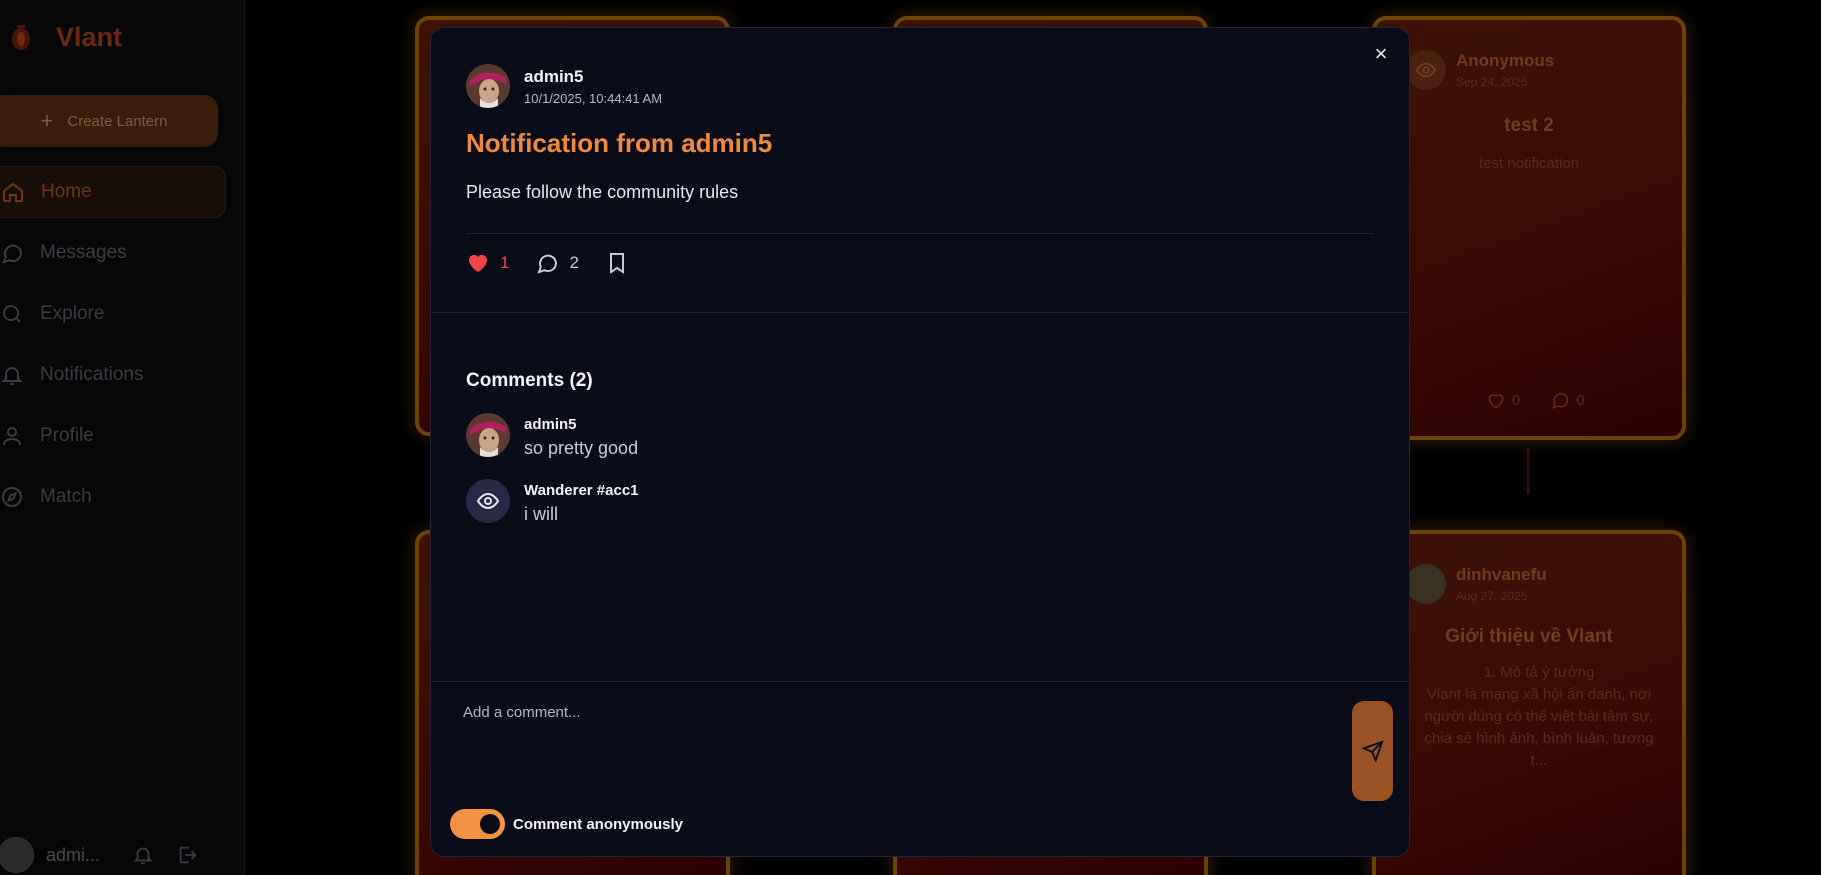 This screenshot has width=1821, height=875. Describe the element at coordinates (619, 143) in the screenshot. I see `post-title: Notification from admin5` at that location.